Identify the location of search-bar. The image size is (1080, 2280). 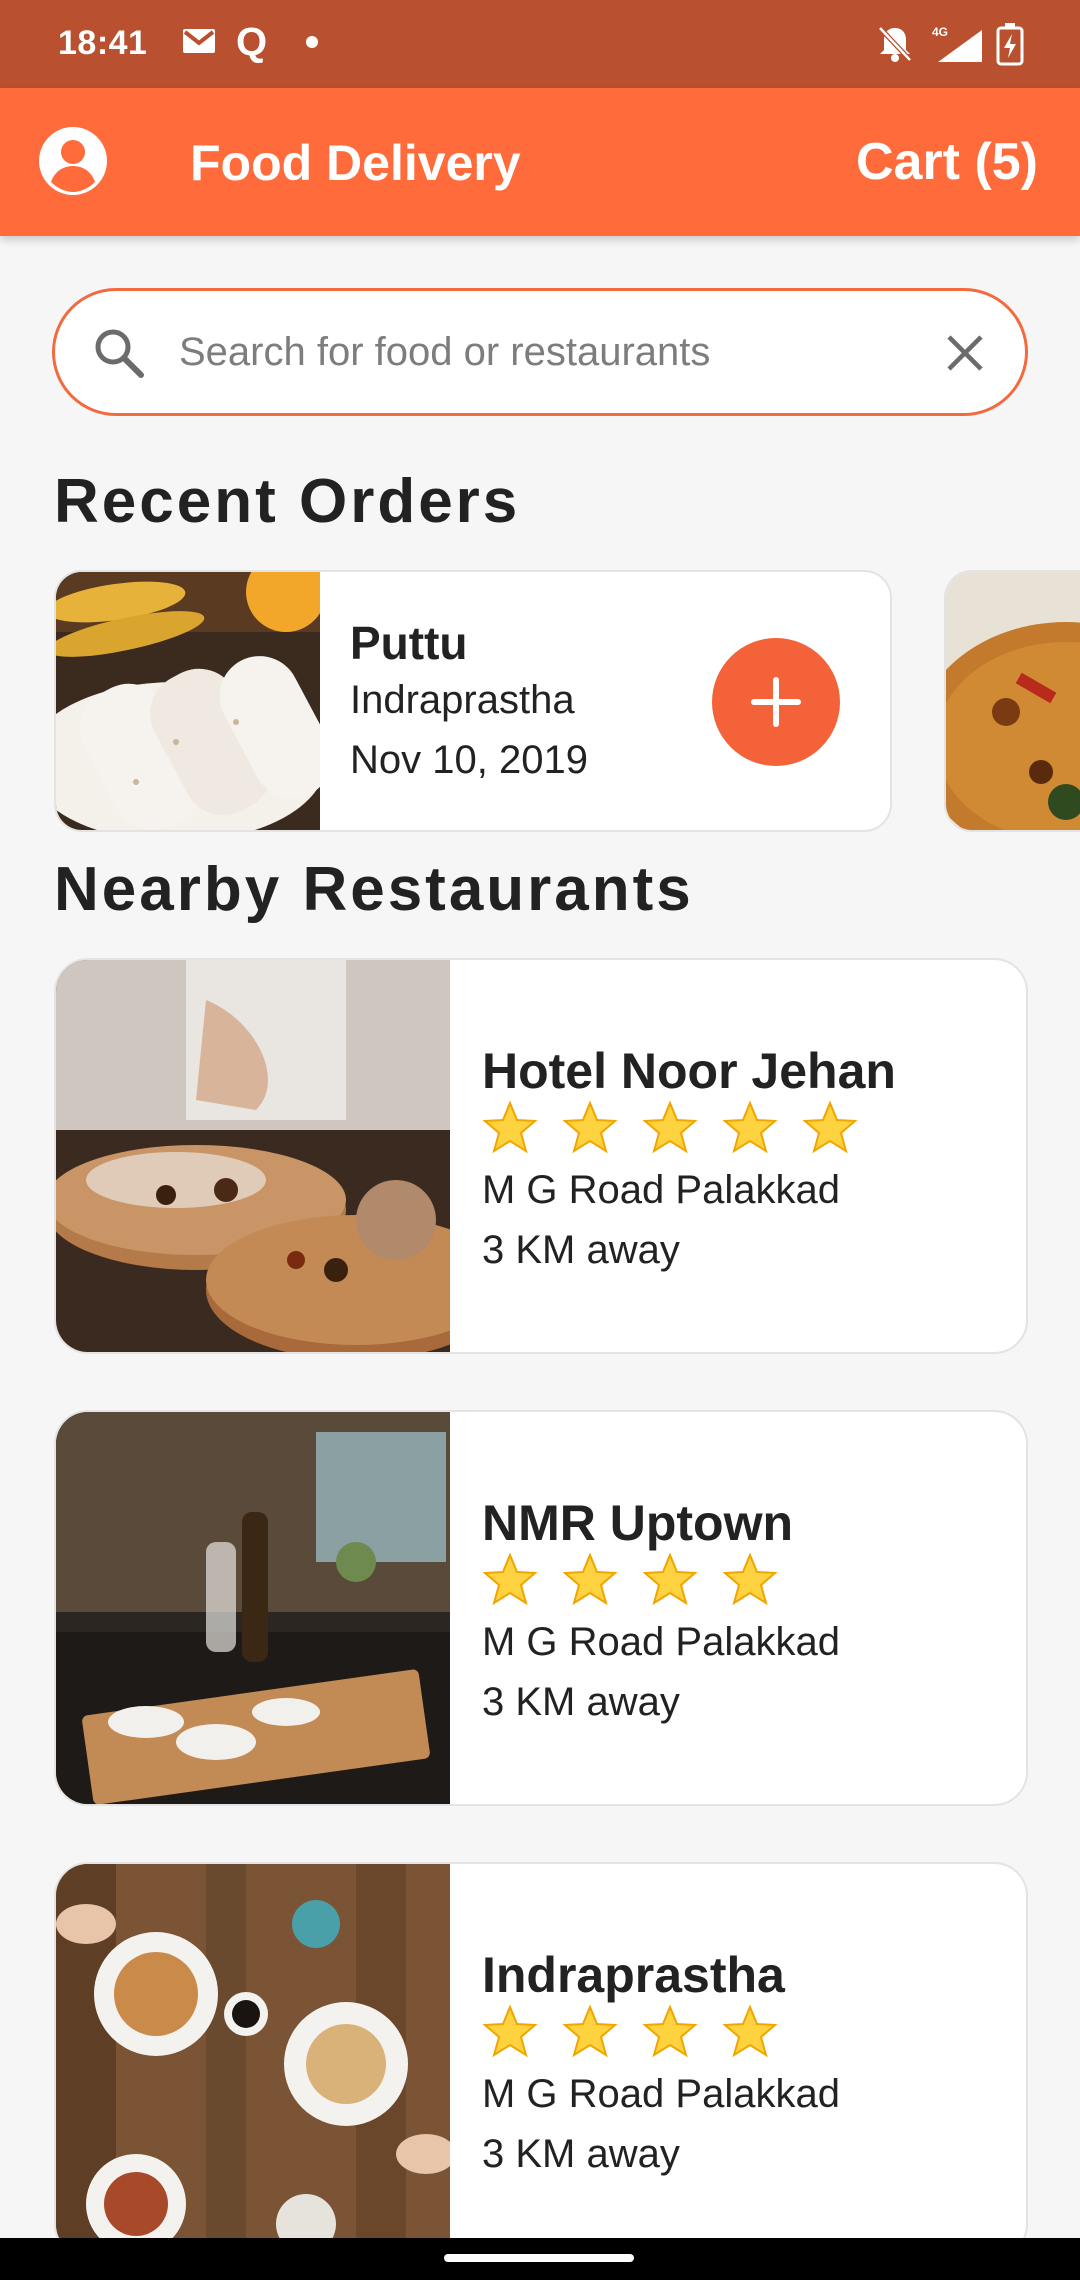
(540, 352).